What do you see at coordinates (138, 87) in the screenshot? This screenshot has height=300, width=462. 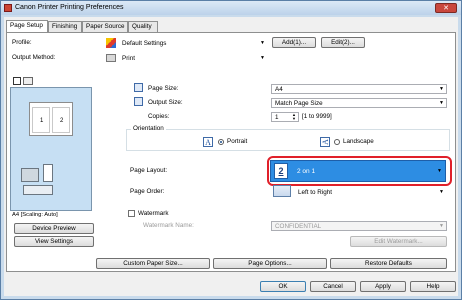 I see `page-size-icon` at bounding box center [138, 87].